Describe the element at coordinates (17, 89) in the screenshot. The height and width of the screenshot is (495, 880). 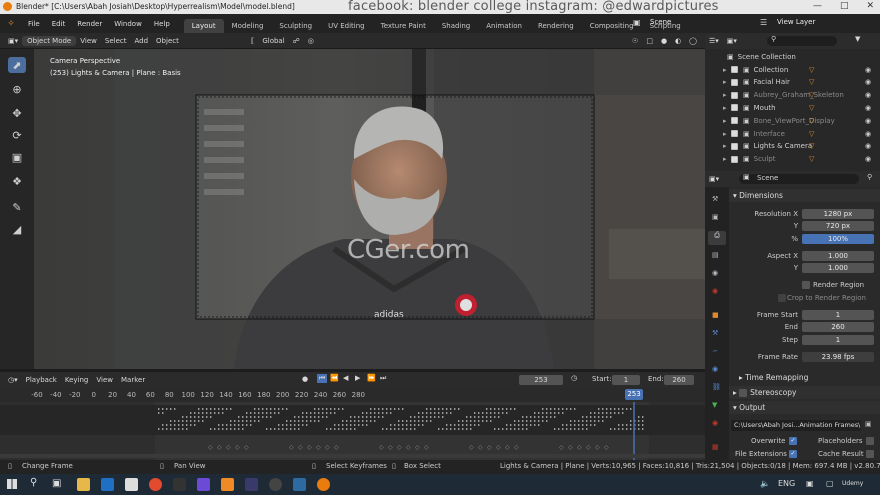
I see `cursor-tool-icon: ⊕` at that location.